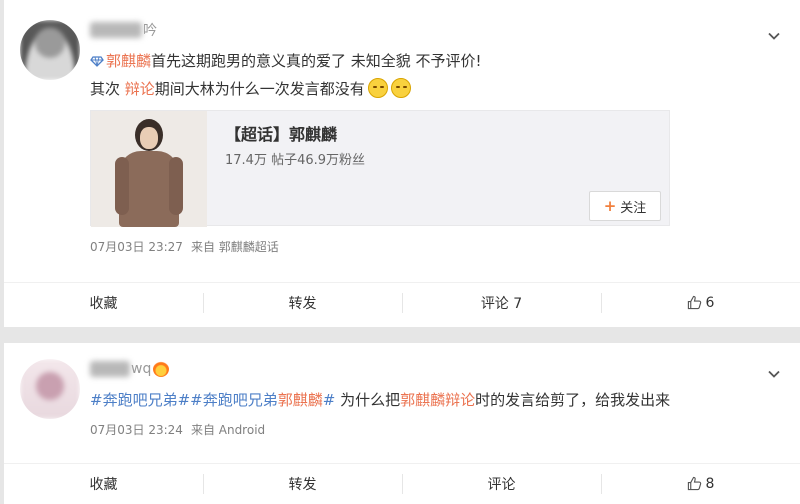  What do you see at coordinates (281, 133) in the screenshot?
I see `topic-title: 【超话】郭麒麟` at bounding box center [281, 133].